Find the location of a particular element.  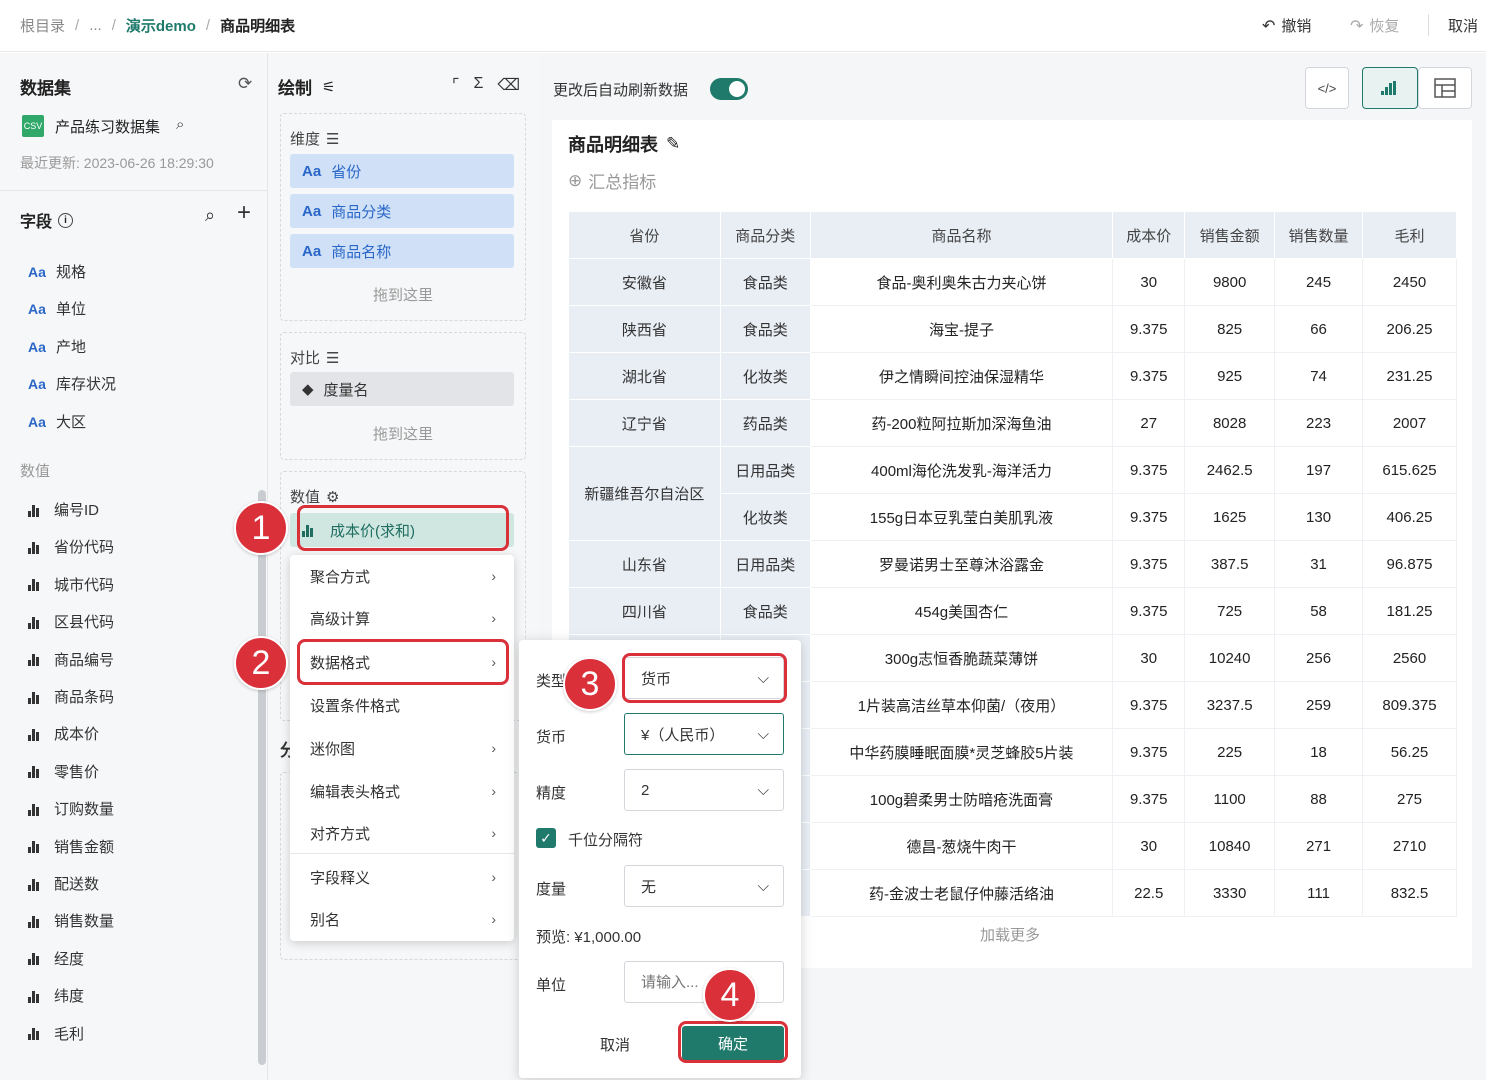

dimension-pill: Aa 商品名称 is located at coordinates (402, 251).